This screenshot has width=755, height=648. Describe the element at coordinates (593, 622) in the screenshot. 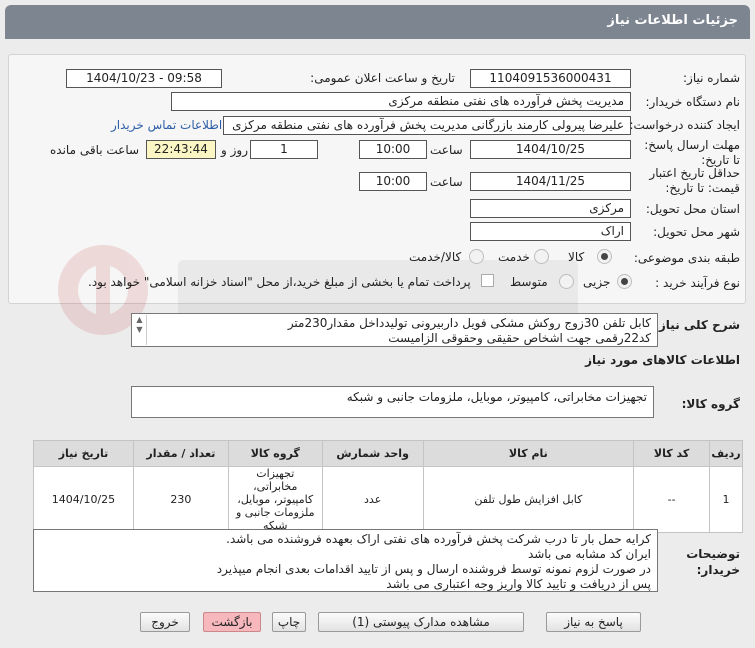

I see `reply-button: پاسخ به نیاز` at that location.